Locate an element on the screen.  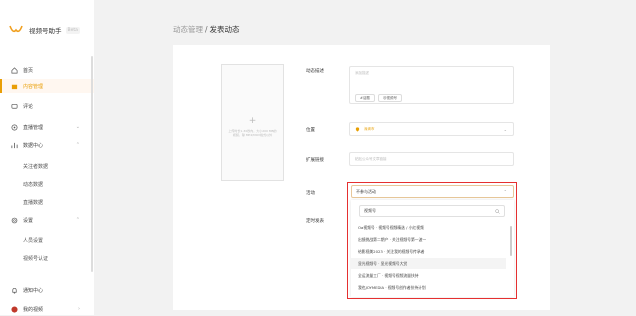
live-icon is located at coordinates (14, 127).